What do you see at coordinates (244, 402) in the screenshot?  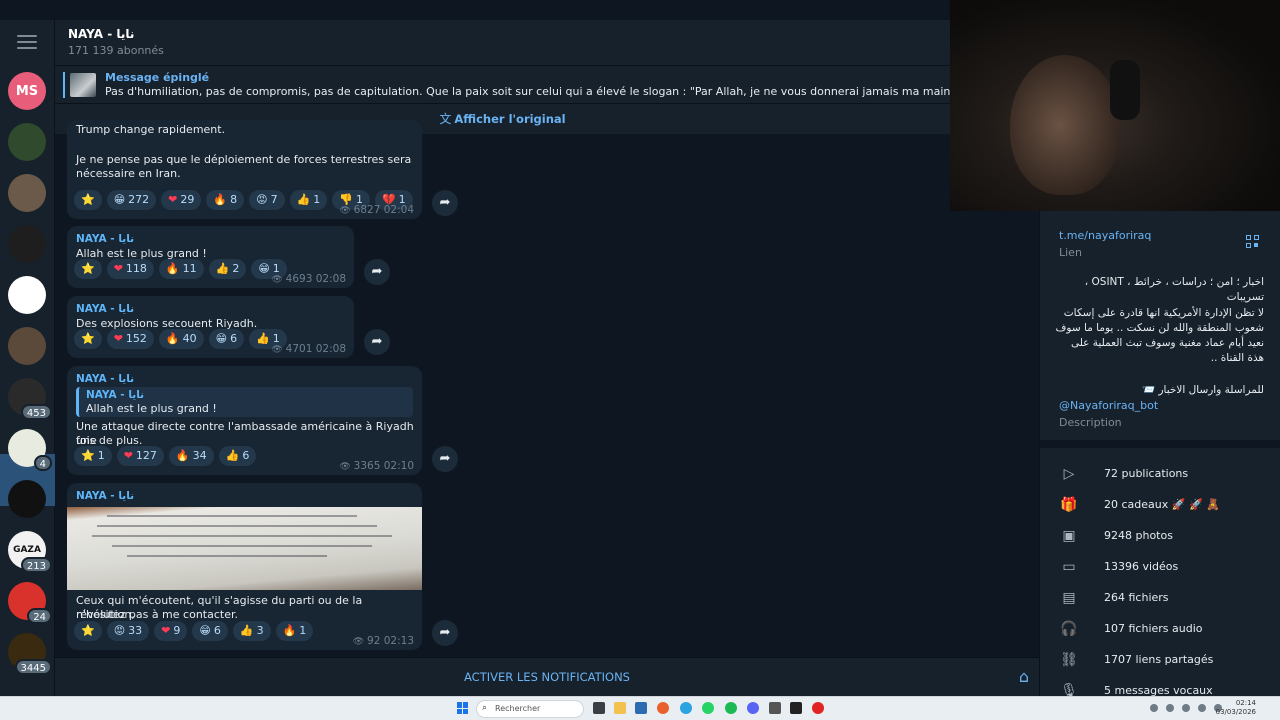 I see `reply-quote: NAYA - نايا Allah est le plus grand !` at bounding box center [244, 402].